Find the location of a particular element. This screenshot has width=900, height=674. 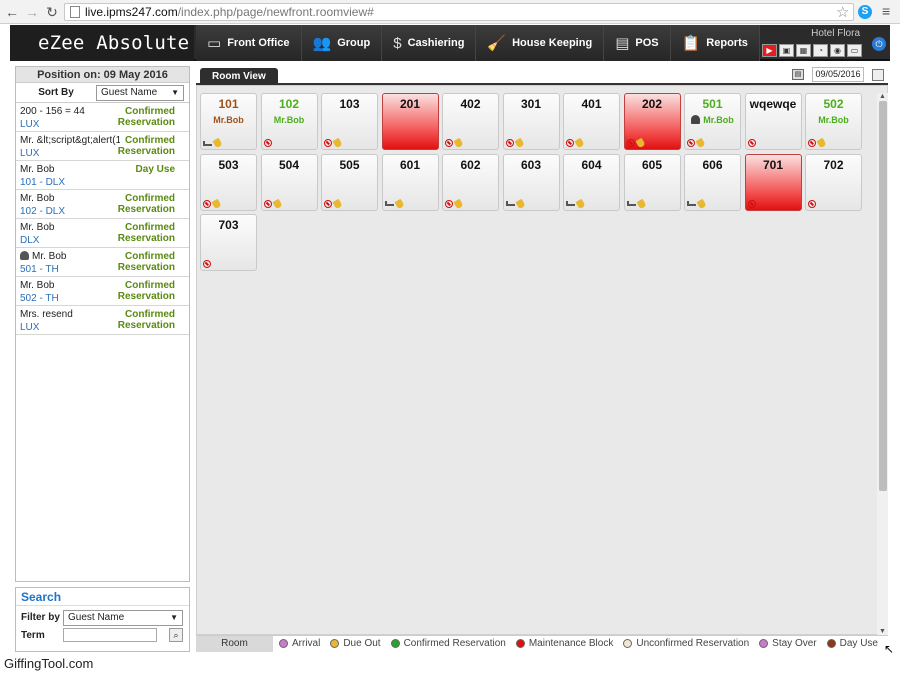

sort-by-select: Guest Name ▼ is located at coordinates (140, 92).